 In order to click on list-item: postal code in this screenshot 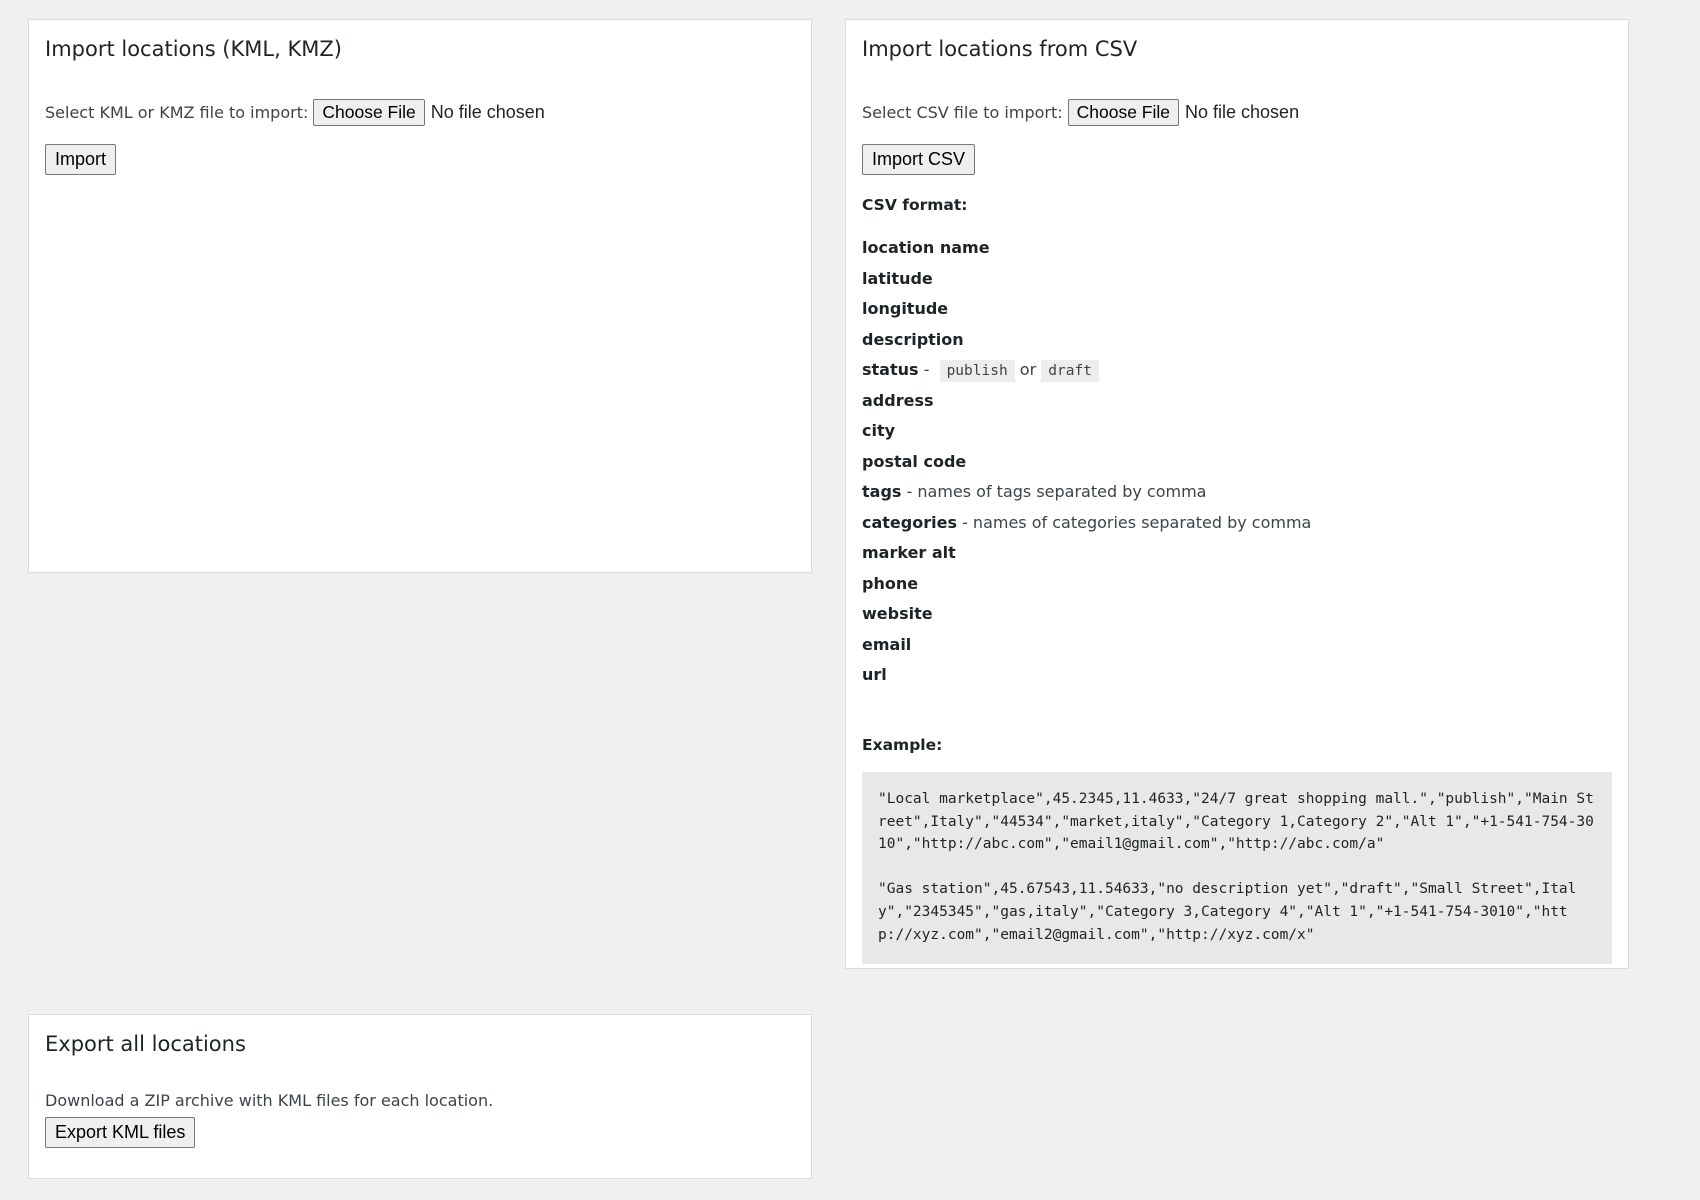, I will do `click(1086, 462)`.